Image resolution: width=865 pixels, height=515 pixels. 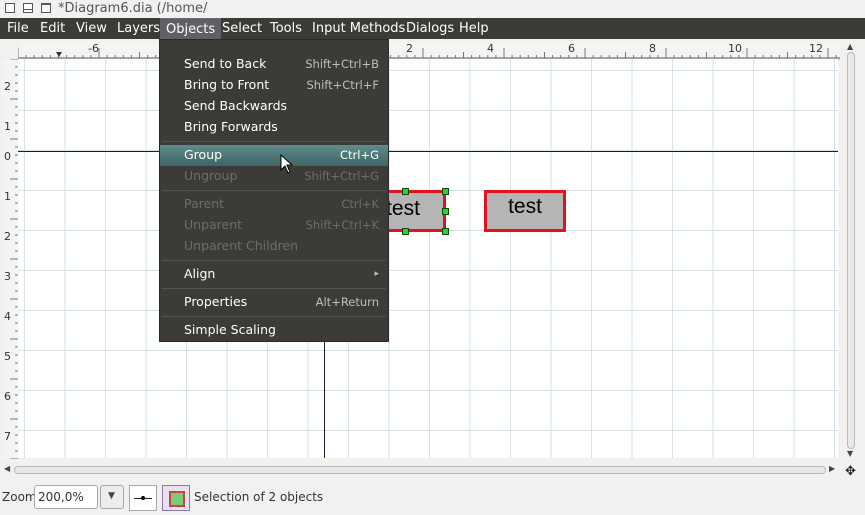 What do you see at coordinates (274, 274) in the screenshot?
I see `menu-item-align: Align ▸` at bounding box center [274, 274].